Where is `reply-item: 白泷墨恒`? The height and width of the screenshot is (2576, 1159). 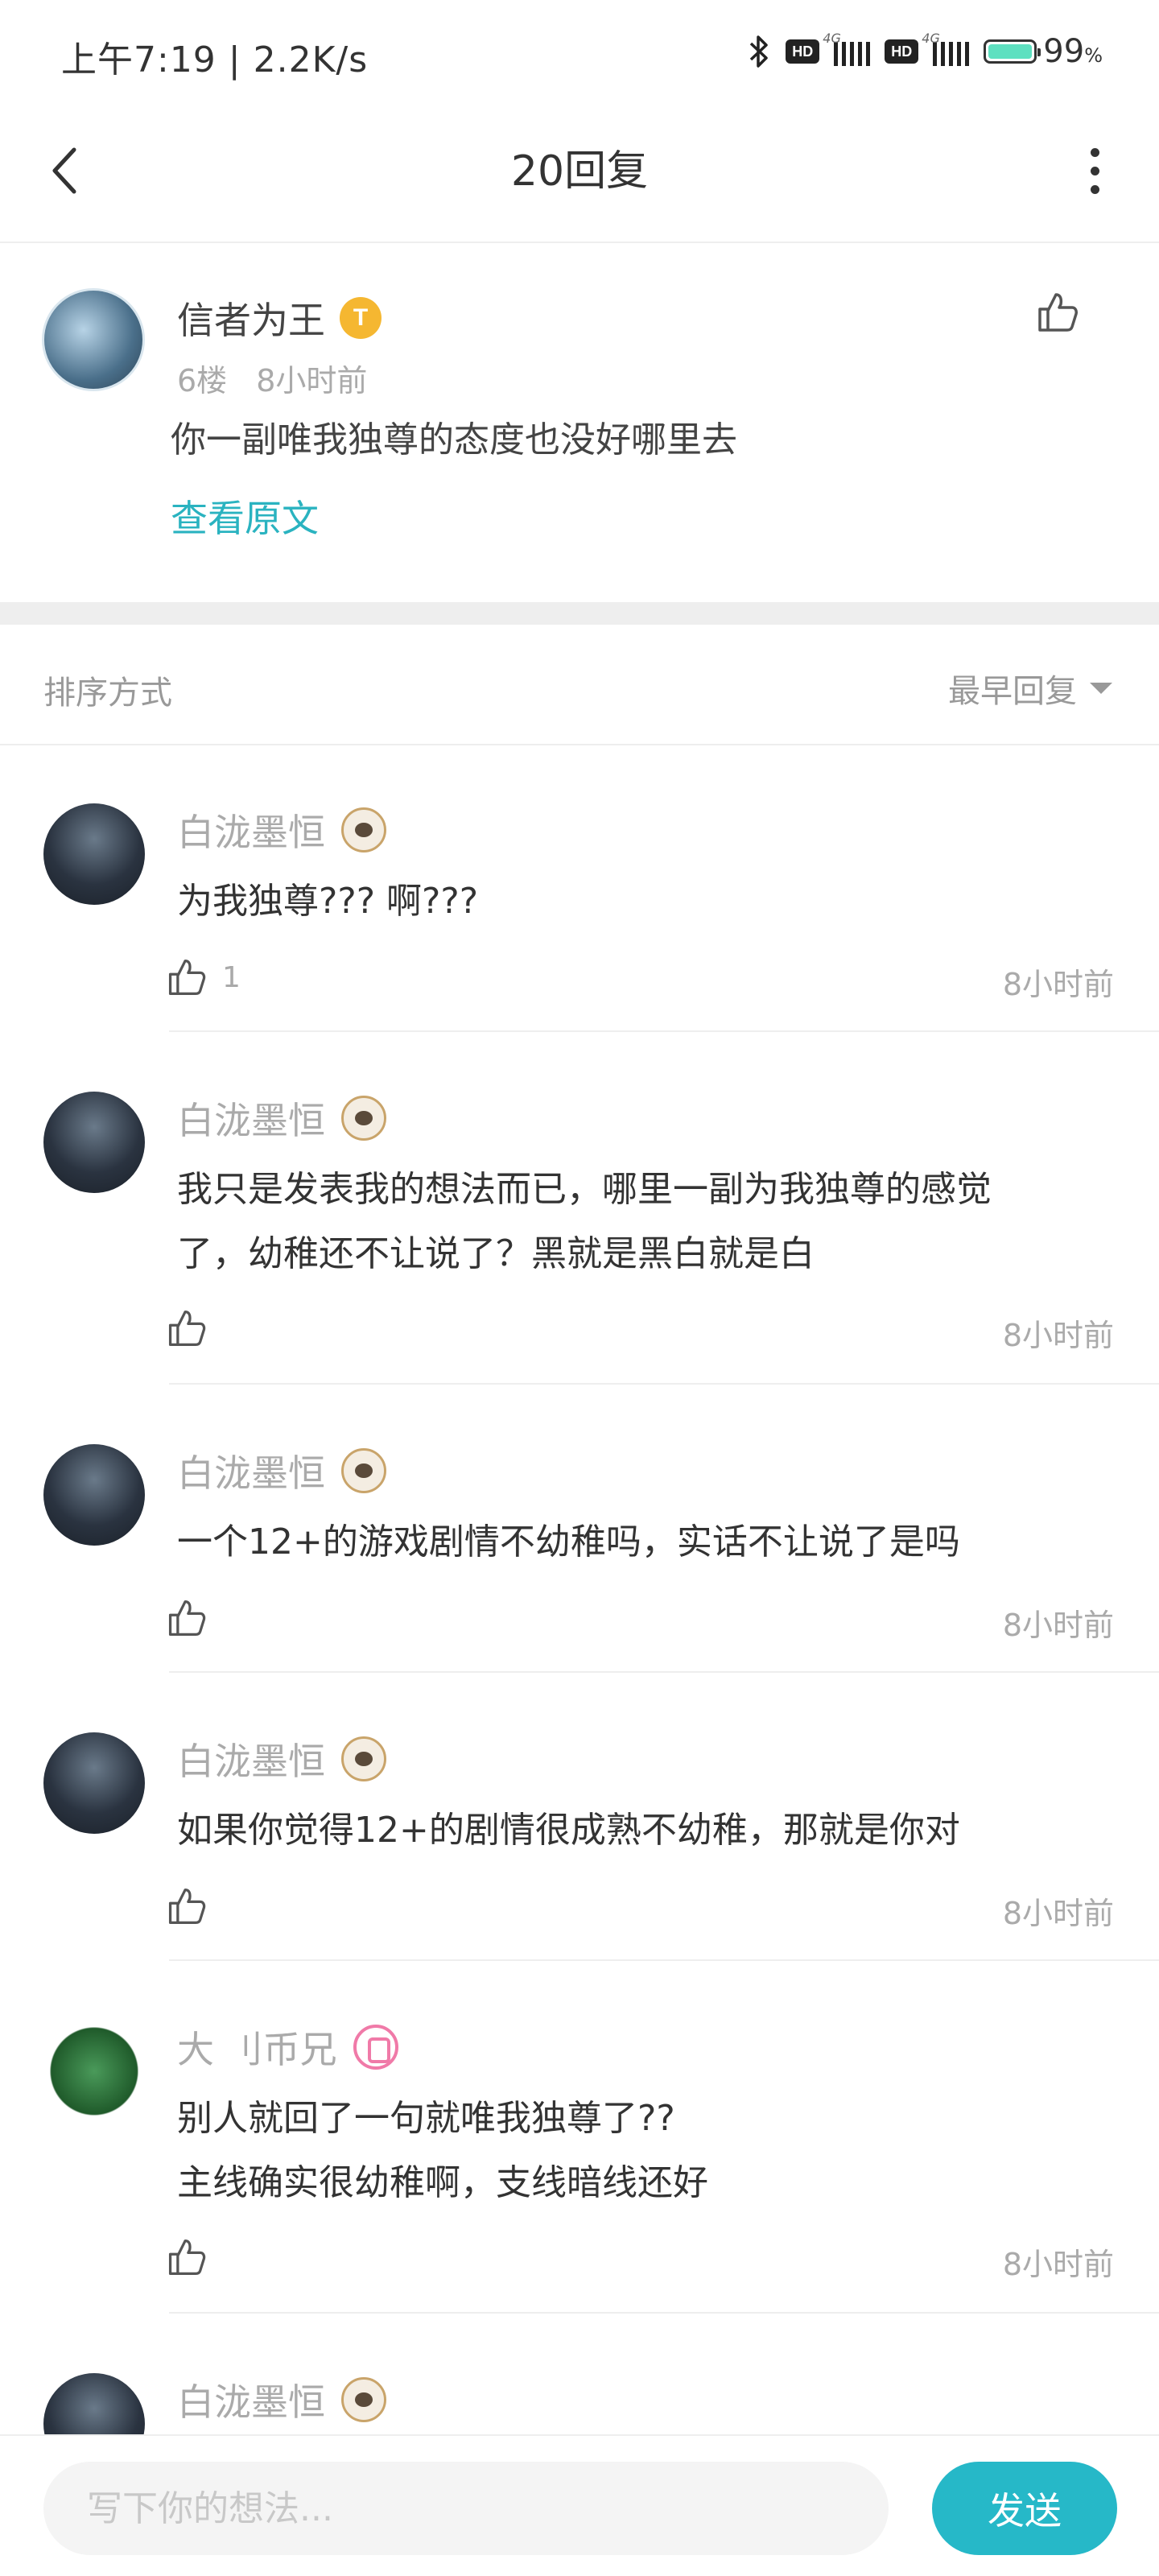
reply-item: 白泷墨恒 is located at coordinates (579, 2403).